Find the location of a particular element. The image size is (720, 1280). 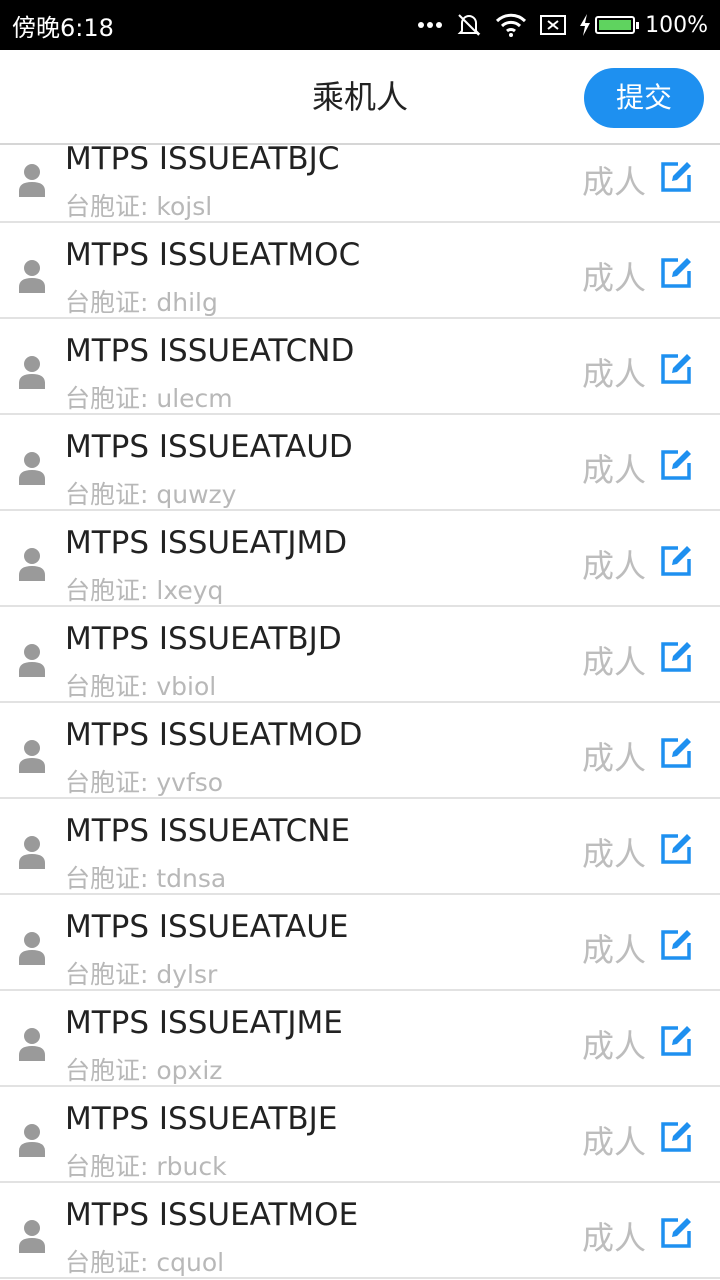

wifi-icon is located at coordinates (511, 25).